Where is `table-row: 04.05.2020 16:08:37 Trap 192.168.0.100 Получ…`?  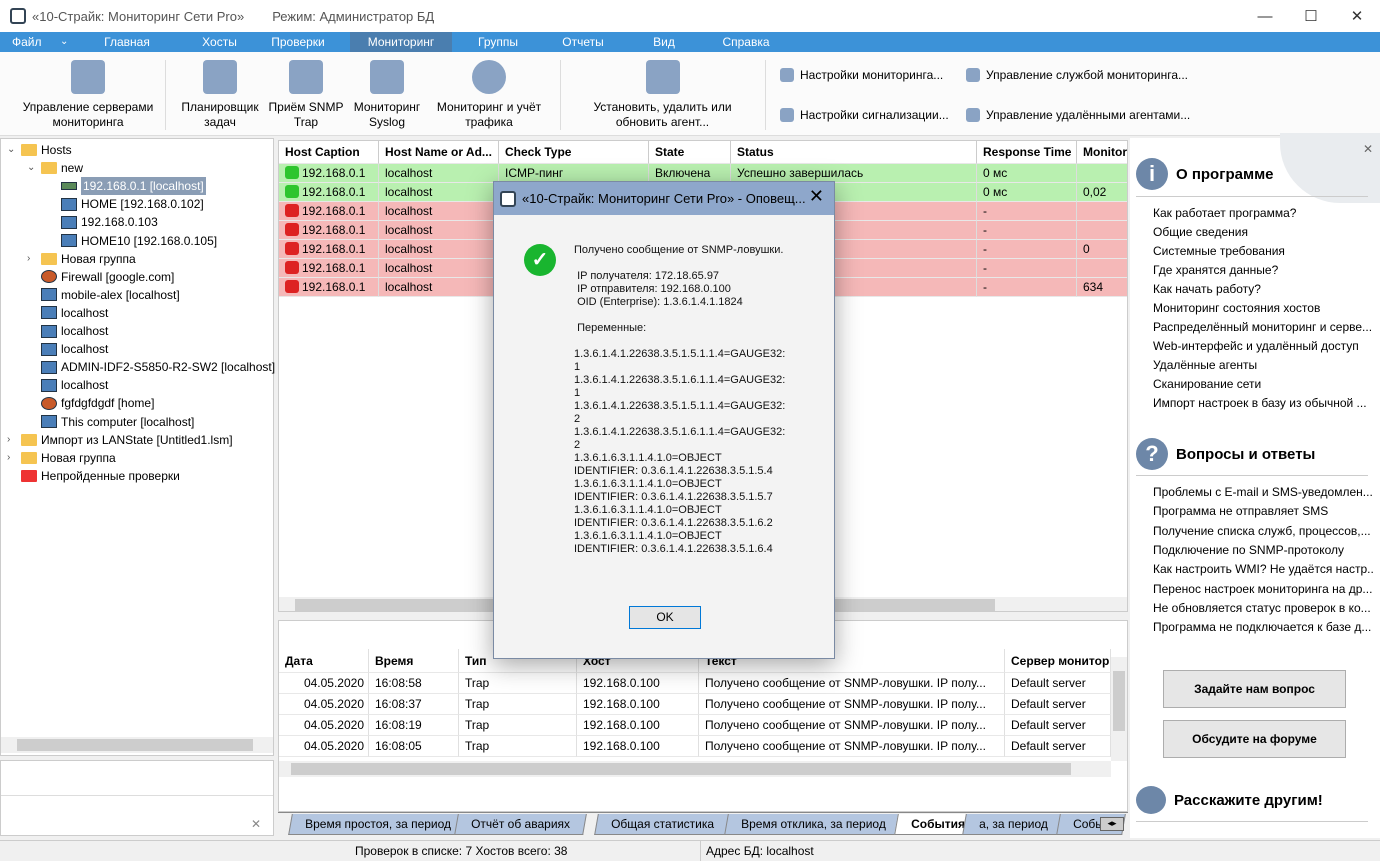
table-row: 04.05.2020 16:08:37 Trap 192.168.0.100 Получ… is located at coordinates (695, 704).